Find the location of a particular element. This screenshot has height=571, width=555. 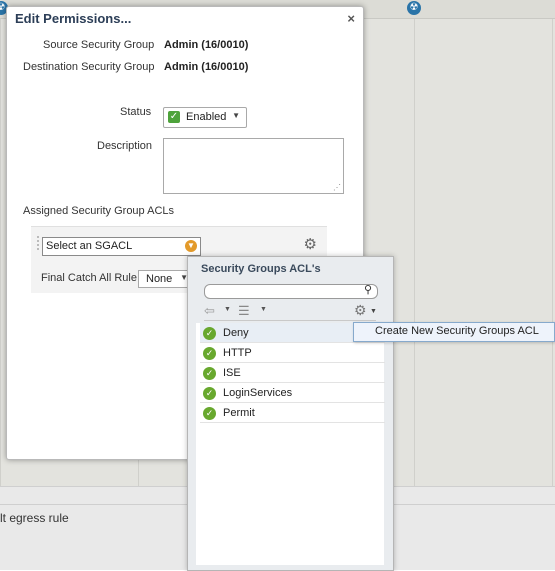

search-icon: ⚲ is located at coordinates (368, 289).